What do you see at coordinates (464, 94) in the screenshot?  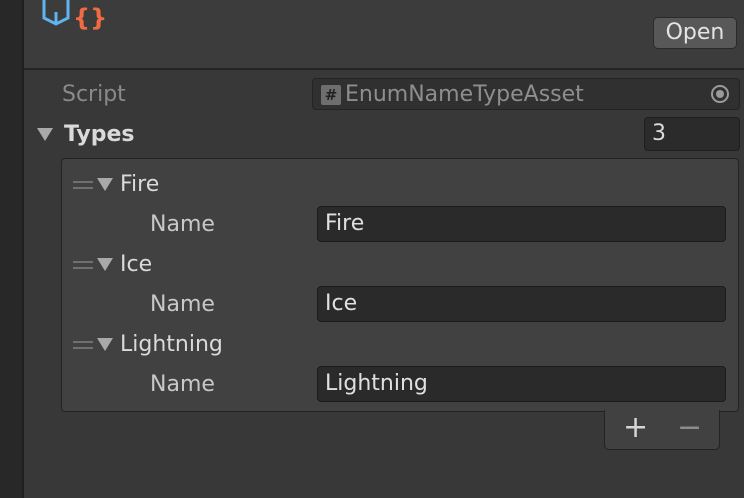 I see `script-value: EnumNameTypeAsset` at bounding box center [464, 94].